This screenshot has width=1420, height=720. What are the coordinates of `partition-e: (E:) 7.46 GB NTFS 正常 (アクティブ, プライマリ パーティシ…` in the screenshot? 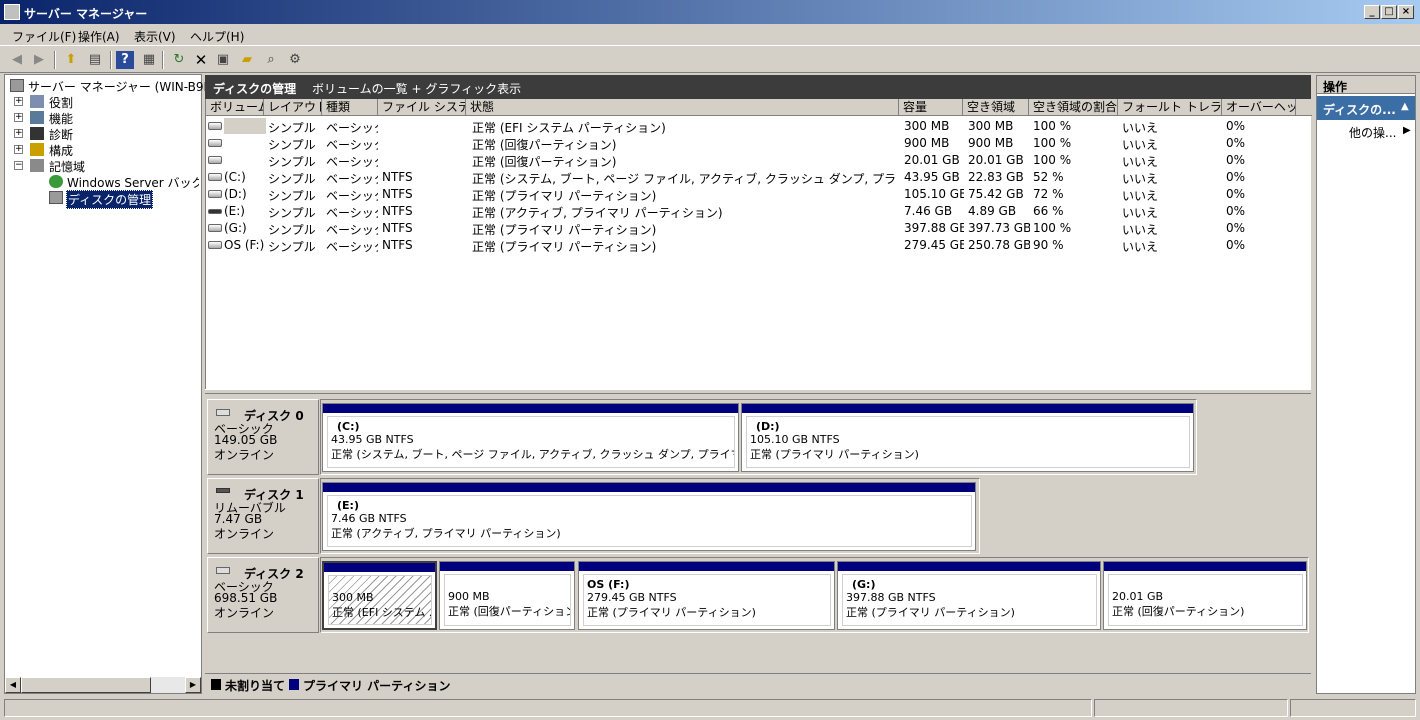 It's located at (649, 516).